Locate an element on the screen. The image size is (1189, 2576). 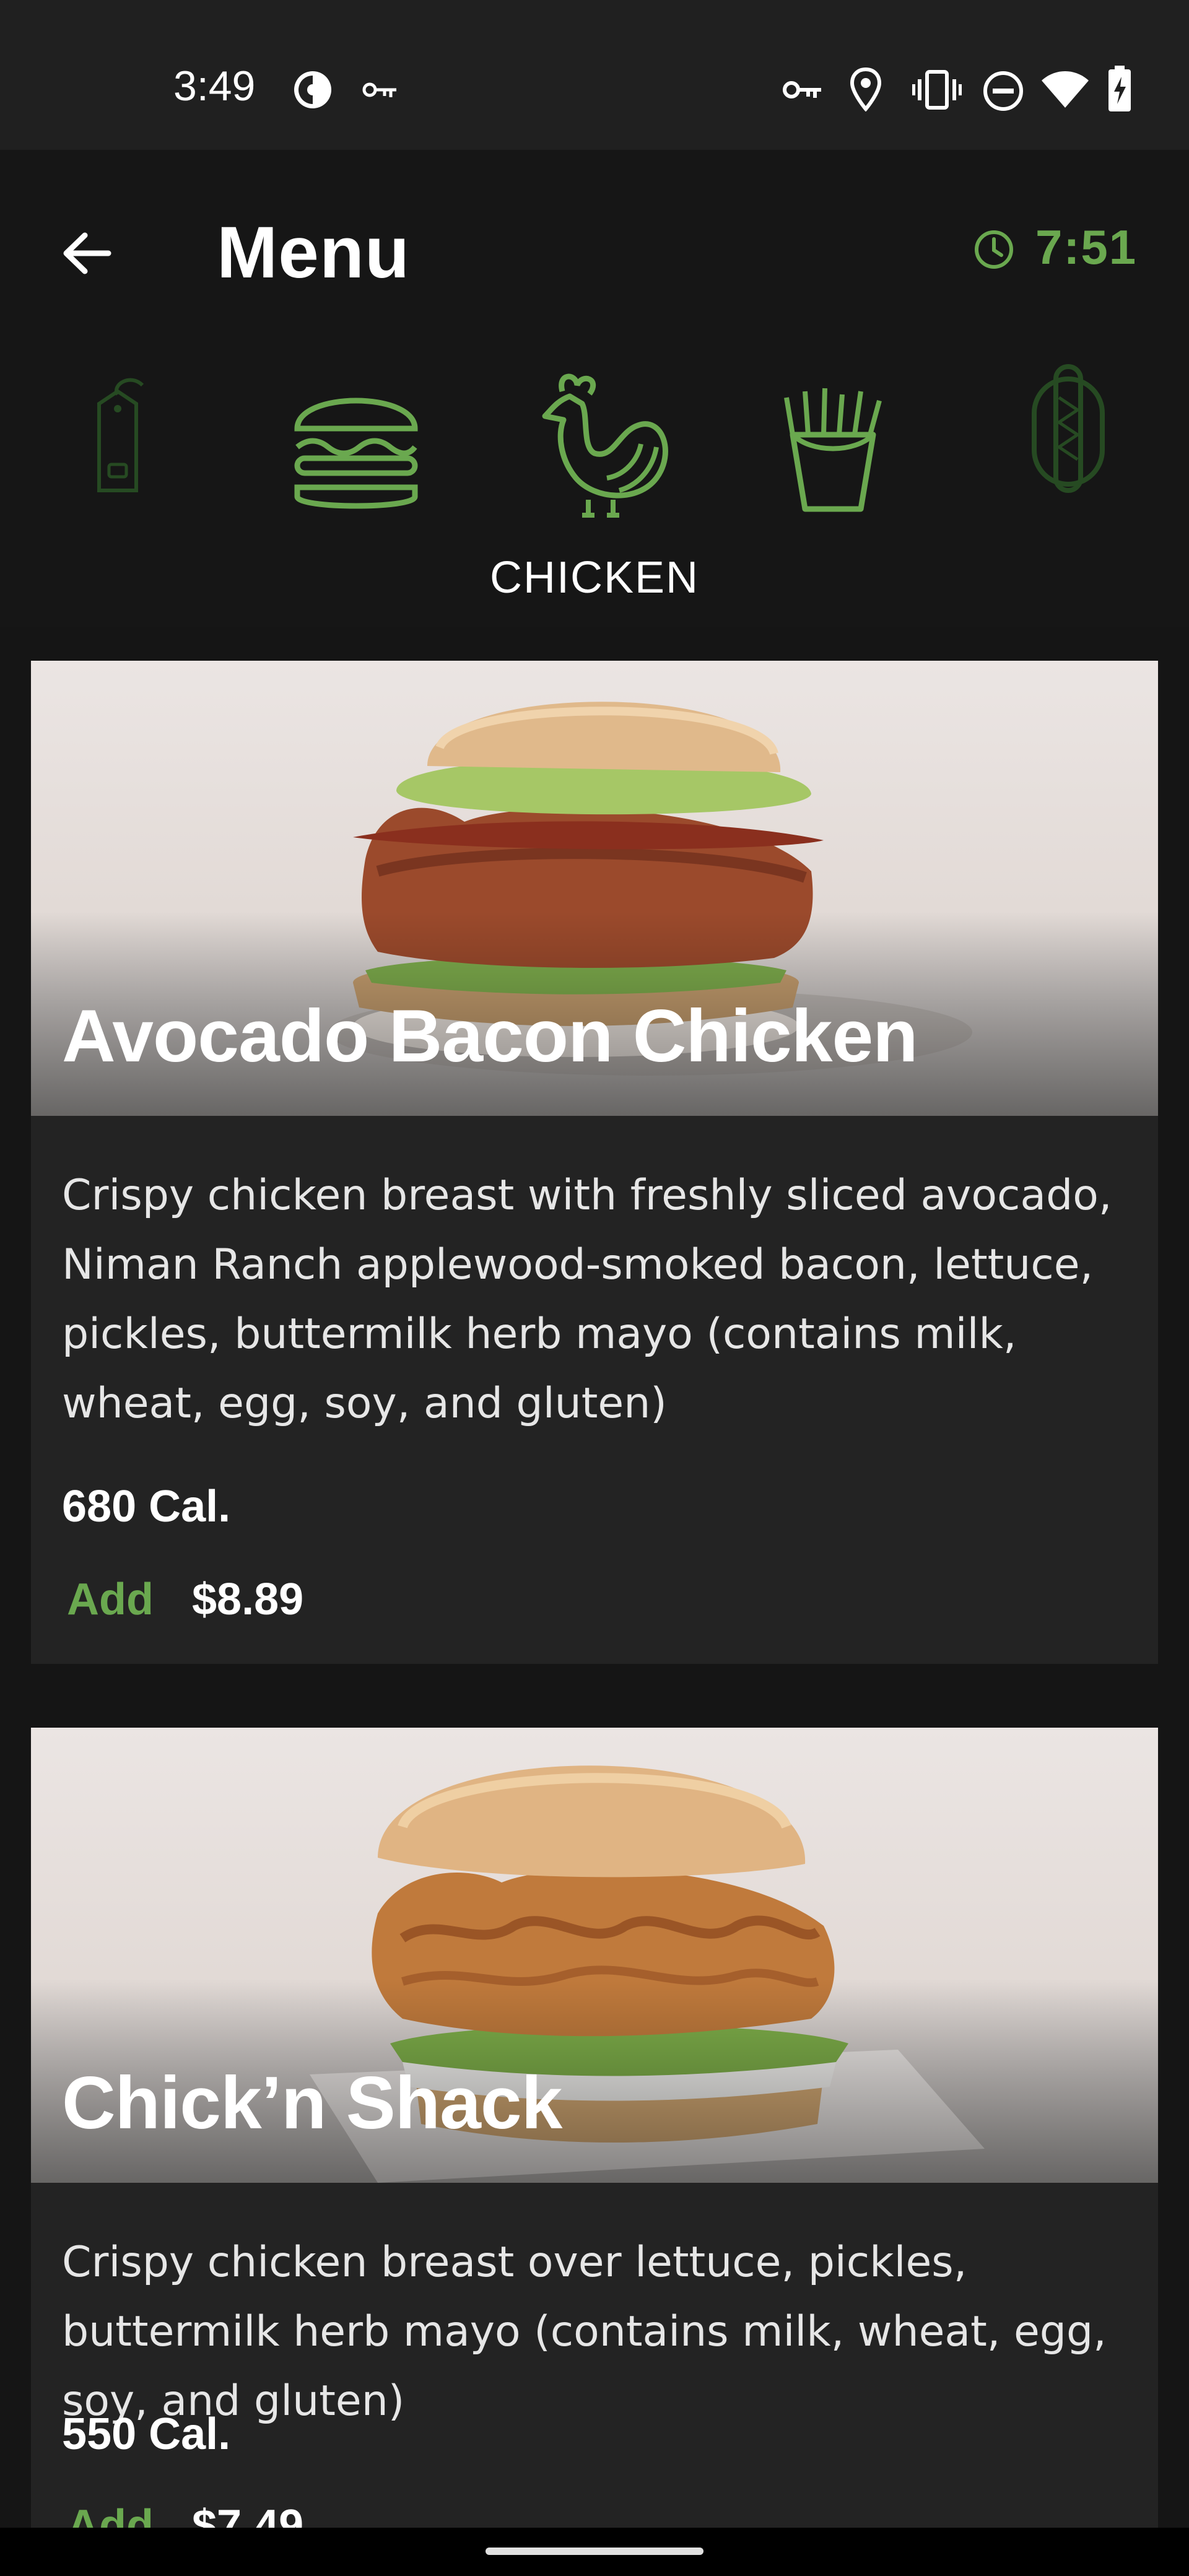
menu-item-calories: 680 Cal. is located at coordinates (146, 1506).